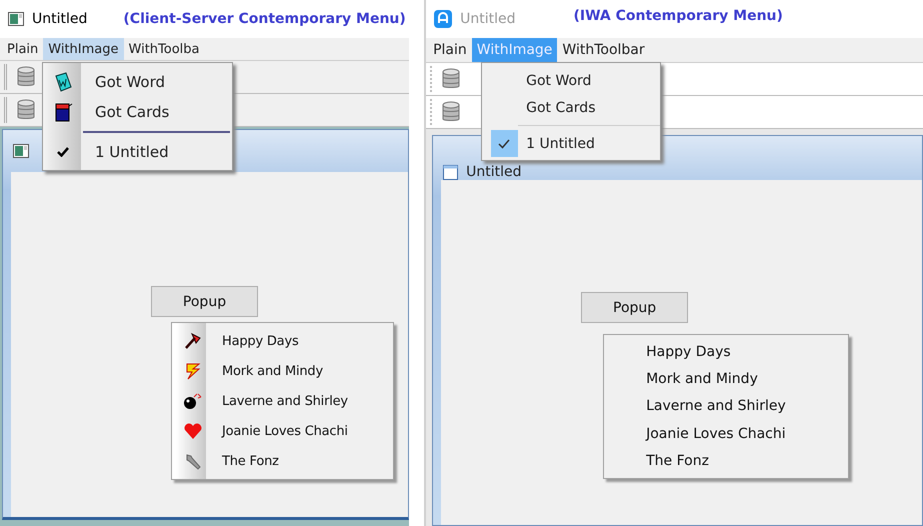 The image size is (923, 526). Describe the element at coordinates (63, 82) in the screenshot. I see `book-icon` at that location.